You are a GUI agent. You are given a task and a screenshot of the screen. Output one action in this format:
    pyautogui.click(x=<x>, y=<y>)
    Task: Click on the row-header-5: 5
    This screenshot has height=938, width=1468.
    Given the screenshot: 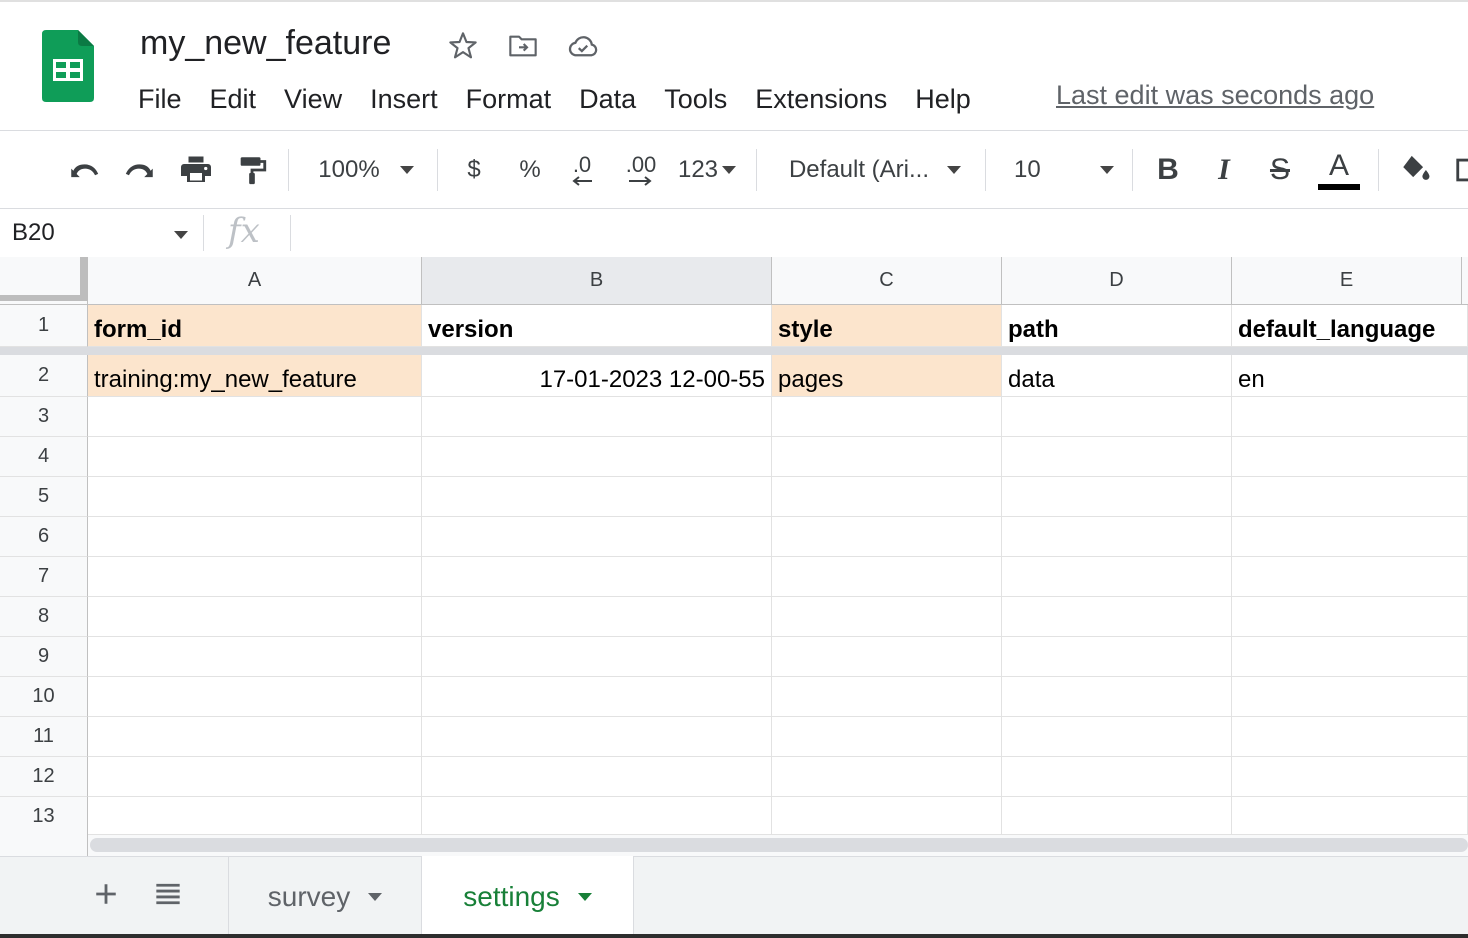 What is the action you would take?
    pyautogui.click(x=44, y=497)
    